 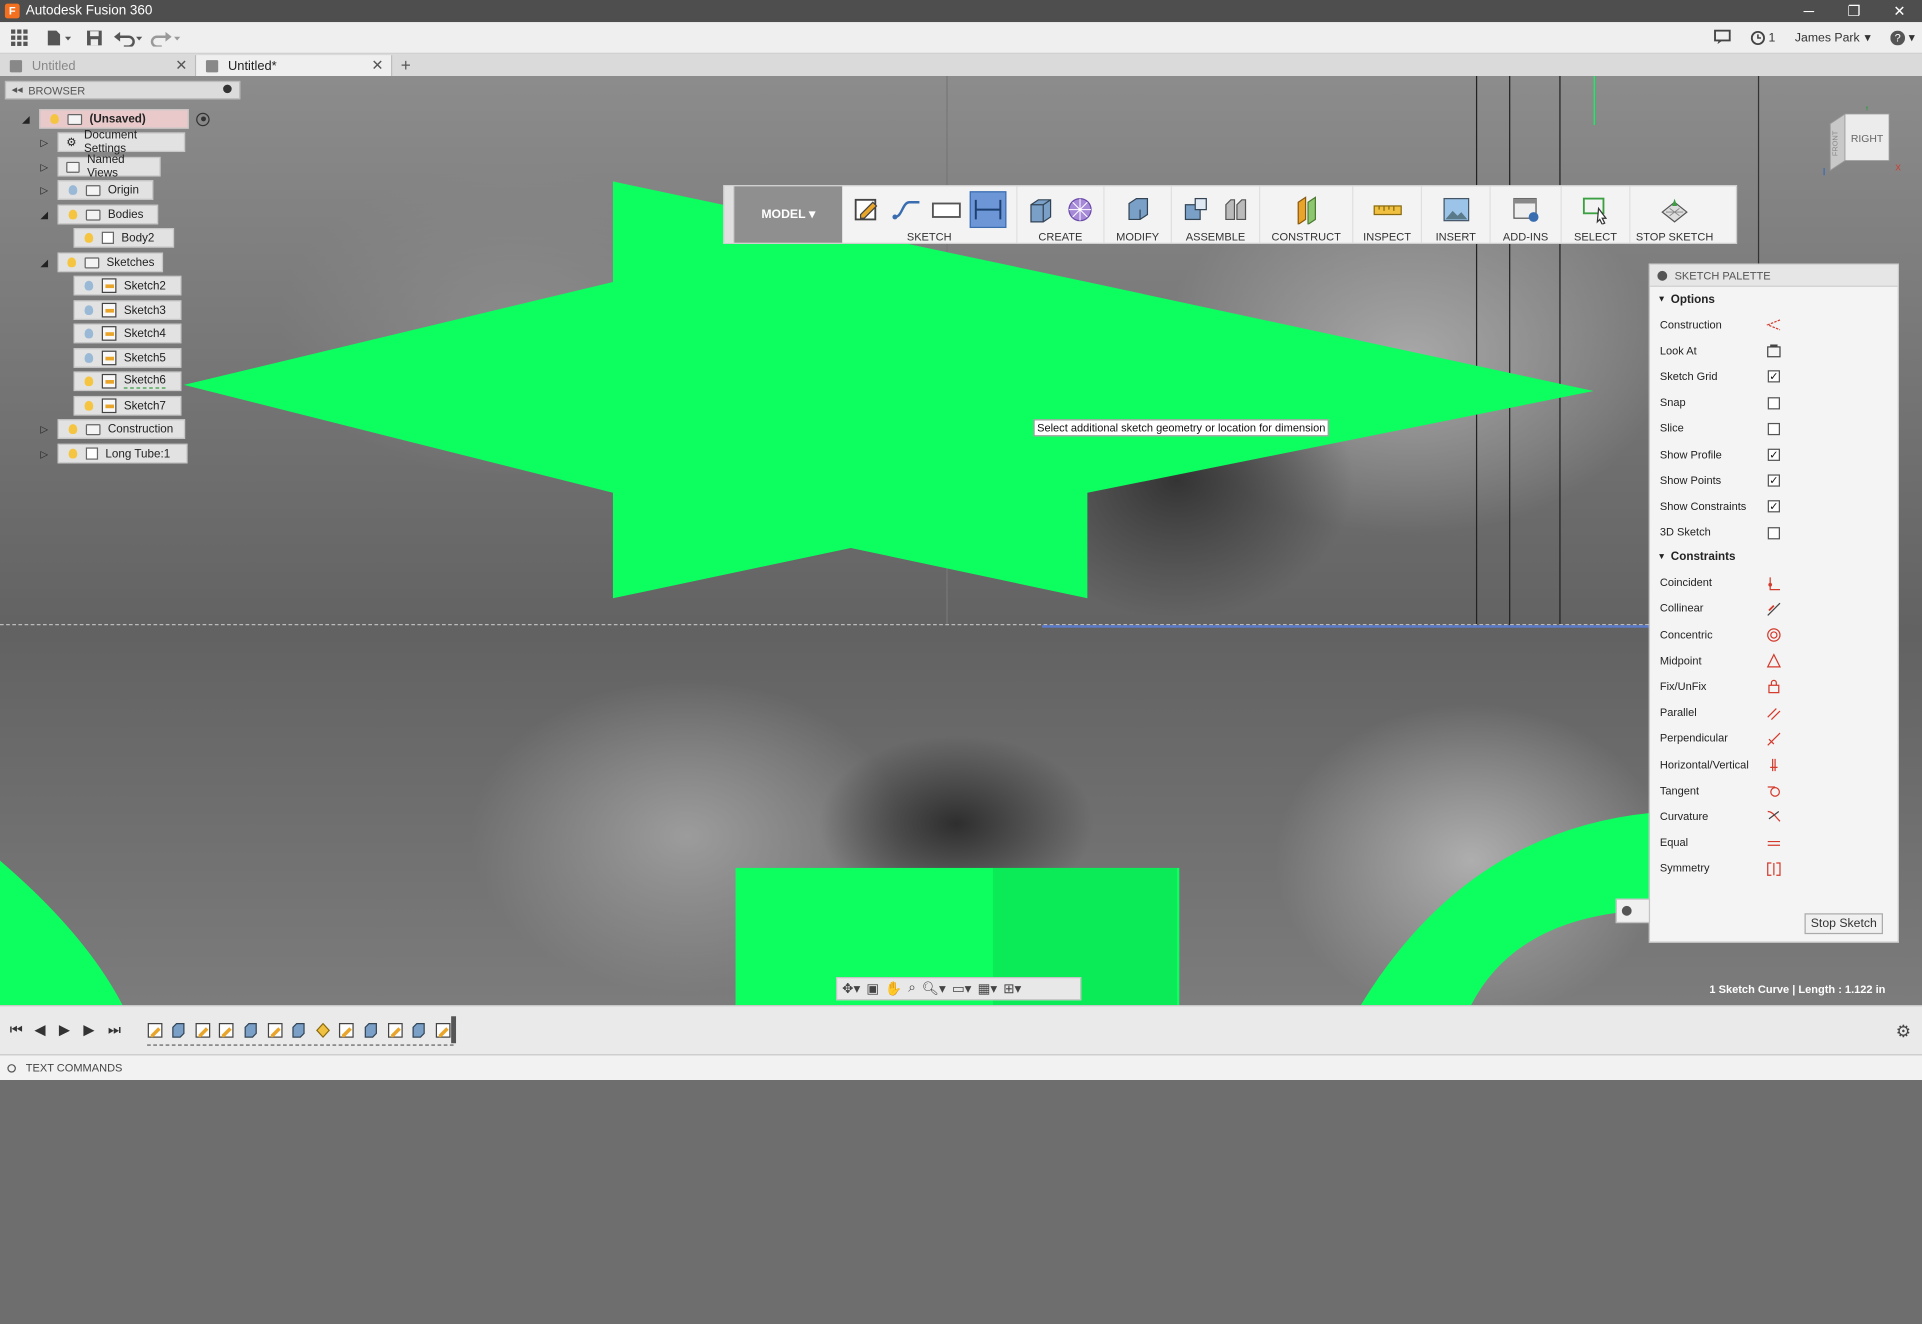 I want to click on zoom-icon: 🔍︎▾, so click(x=934, y=989).